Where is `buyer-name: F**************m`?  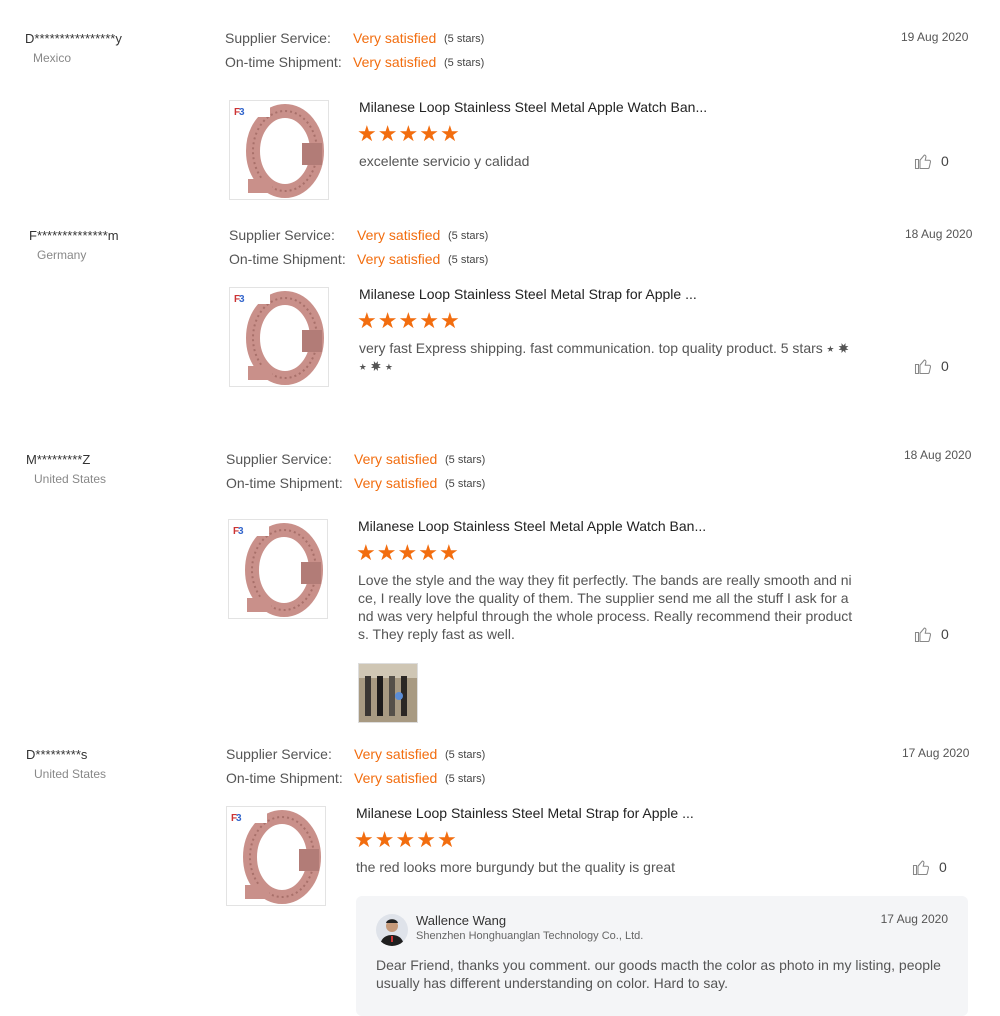 buyer-name: F**************m is located at coordinates (74, 235).